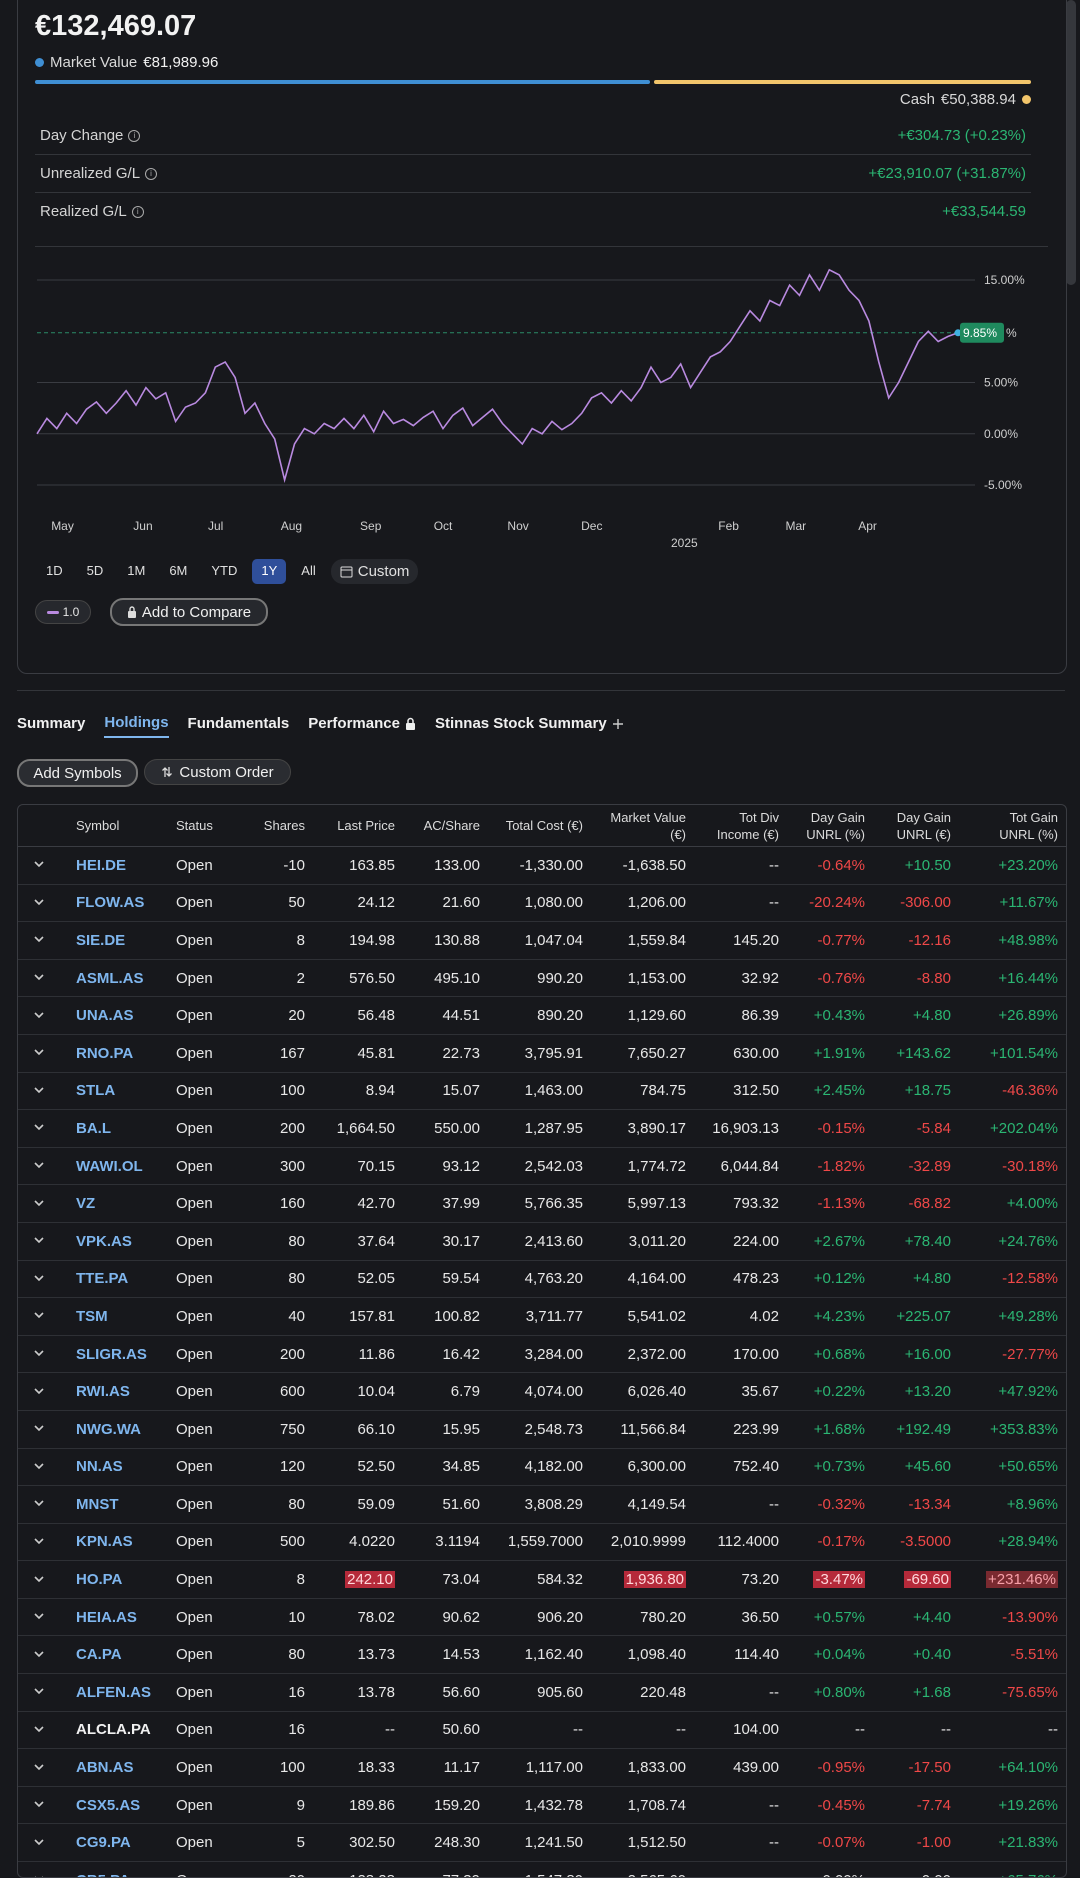 This screenshot has width=1080, height=1878. Describe the element at coordinates (542, 1730) in the screenshot. I see `table-row: ALCLA.PAOpen16--50.60----104.00------` at that location.